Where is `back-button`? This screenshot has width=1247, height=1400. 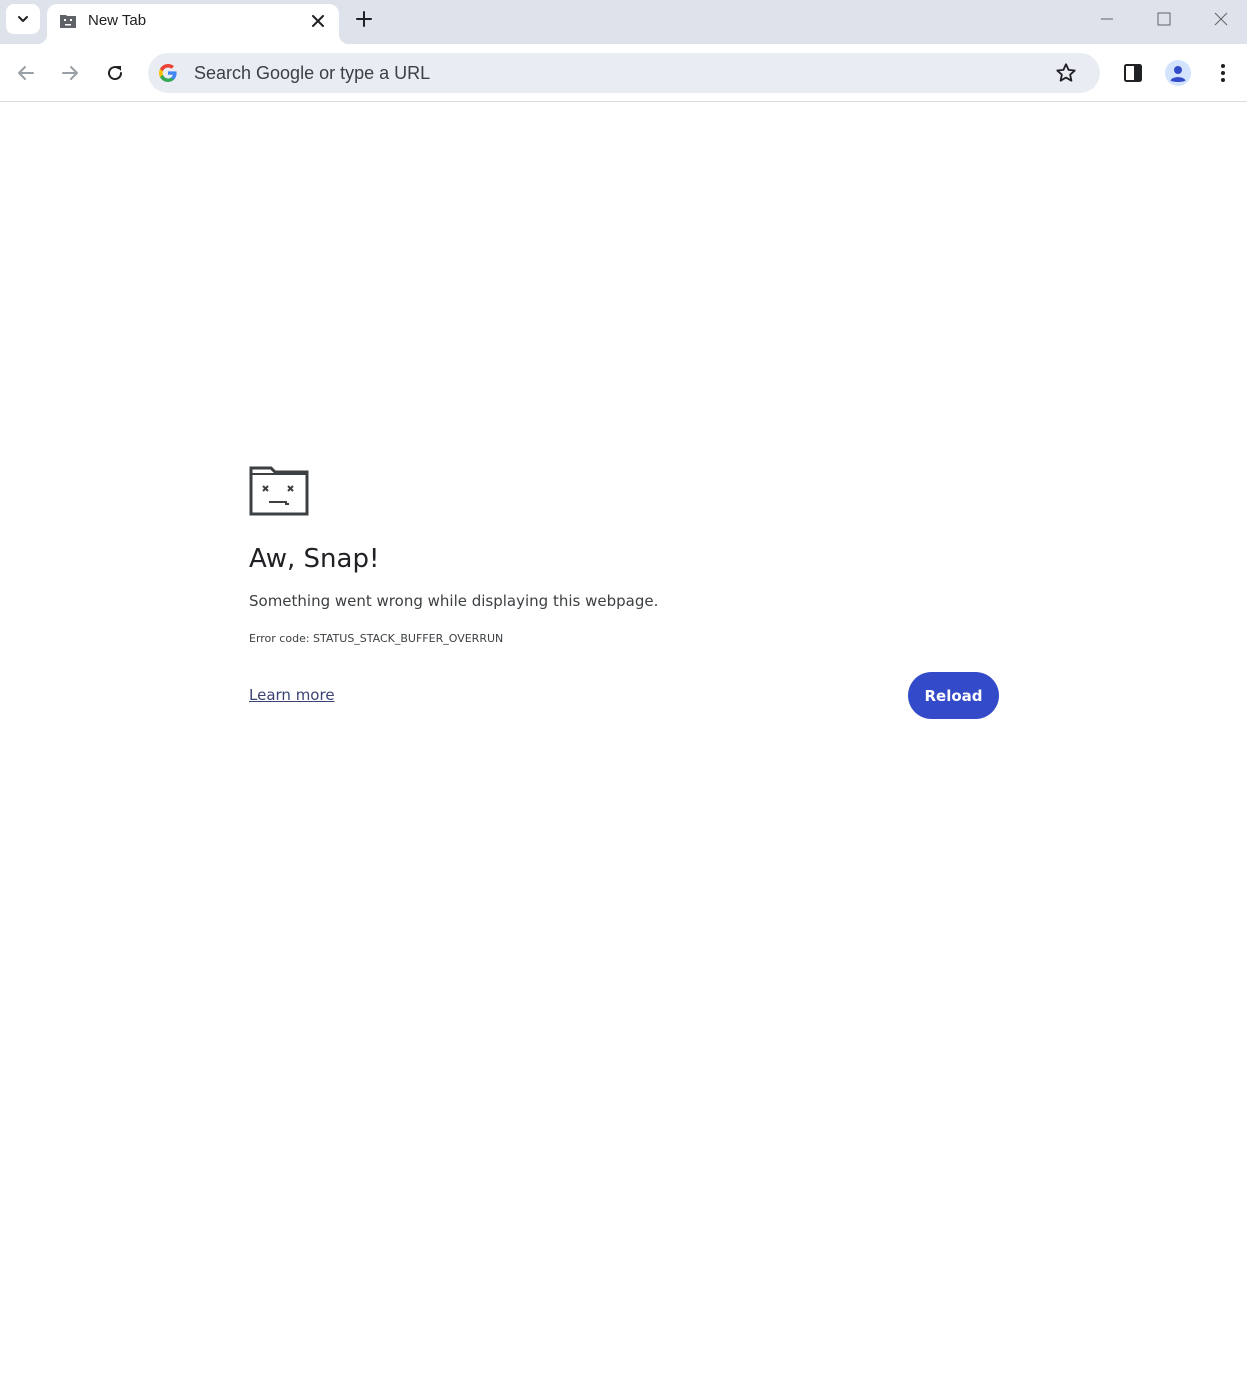
back-button is located at coordinates (26, 73).